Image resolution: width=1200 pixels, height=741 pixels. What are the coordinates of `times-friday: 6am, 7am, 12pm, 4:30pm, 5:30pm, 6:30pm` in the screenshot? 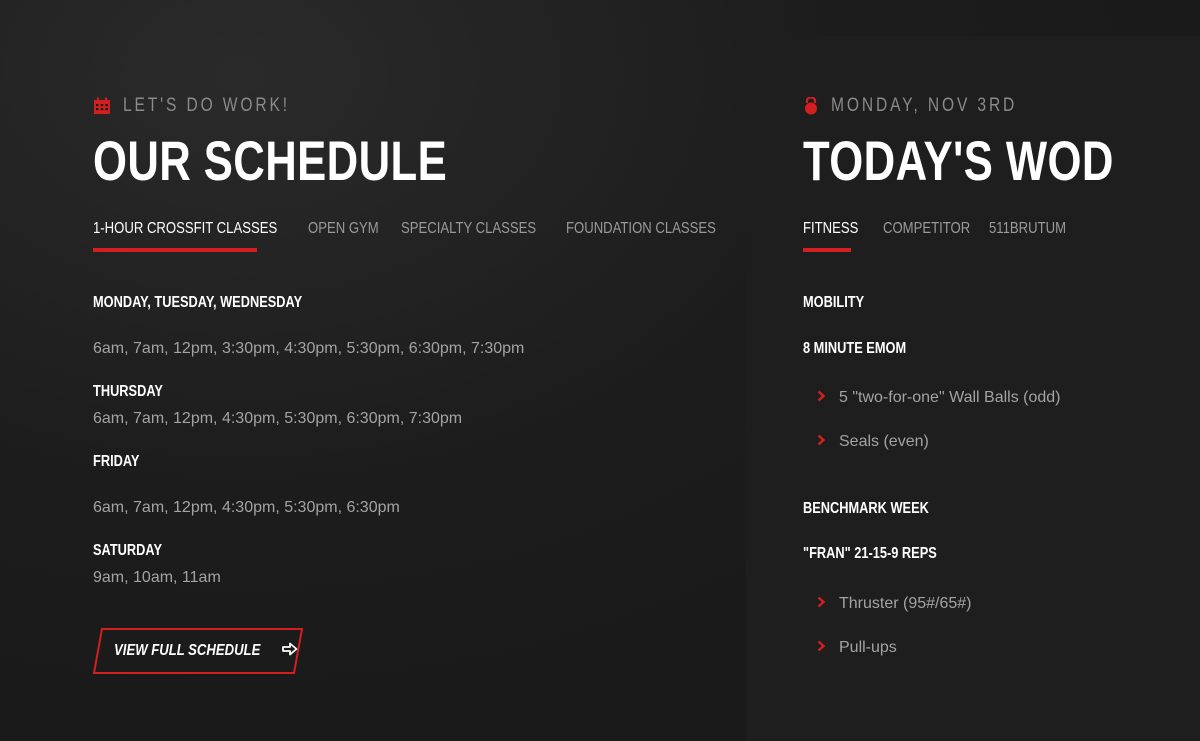 It's located at (246, 507).